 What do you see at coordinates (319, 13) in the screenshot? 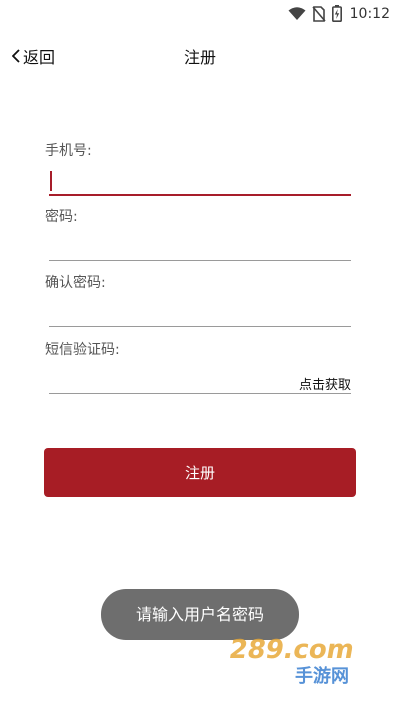
I see `no-sim-icon` at bounding box center [319, 13].